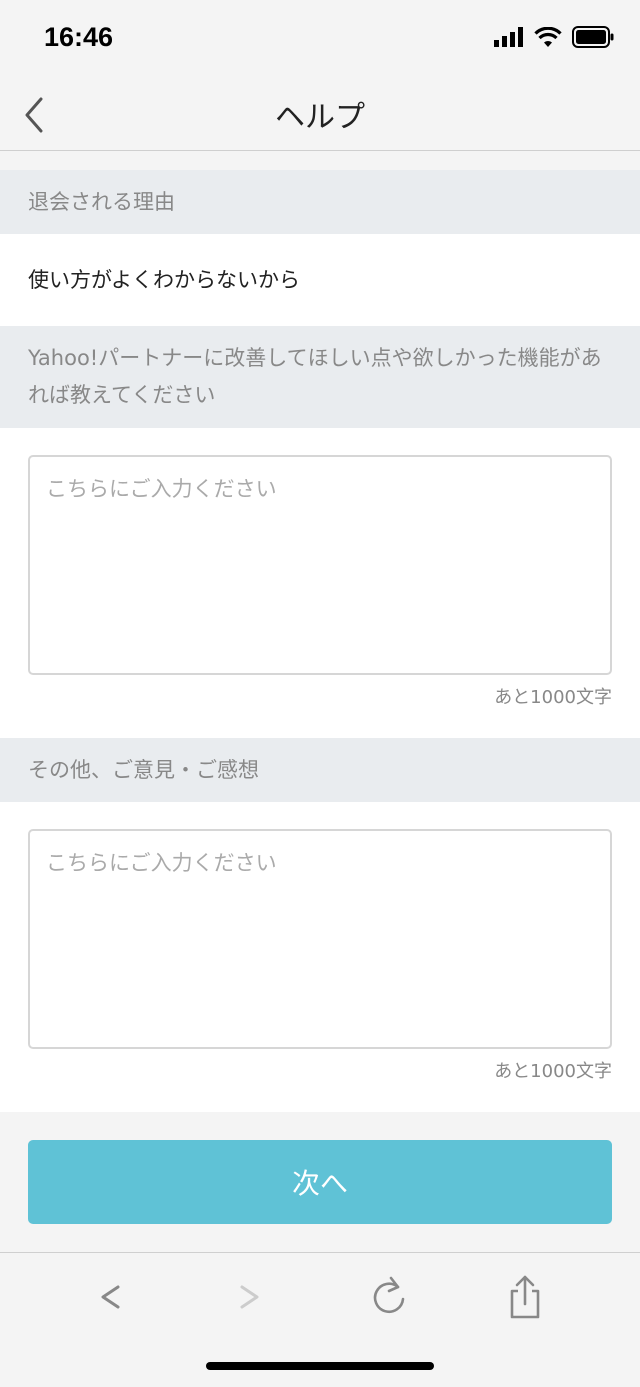 This screenshot has height=1387, width=640. What do you see at coordinates (553, 1071) in the screenshot?
I see `other-char-counter: あと1000文字` at bounding box center [553, 1071].